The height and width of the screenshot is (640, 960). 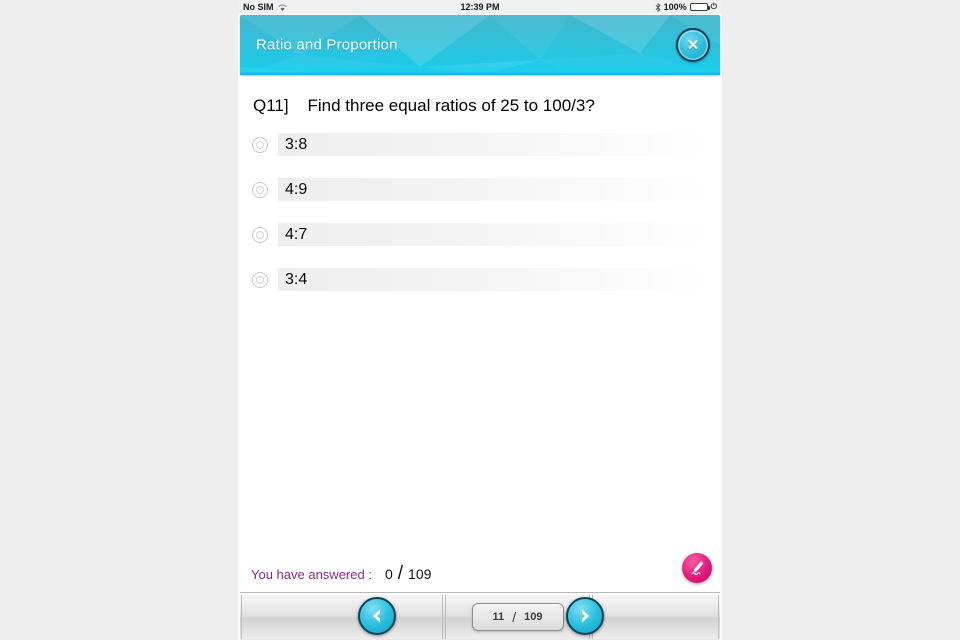 What do you see at coordinates (517, 616) in the screenshot?
I see `page-indicator: 11 / 109` at bounding box center [517, 616].